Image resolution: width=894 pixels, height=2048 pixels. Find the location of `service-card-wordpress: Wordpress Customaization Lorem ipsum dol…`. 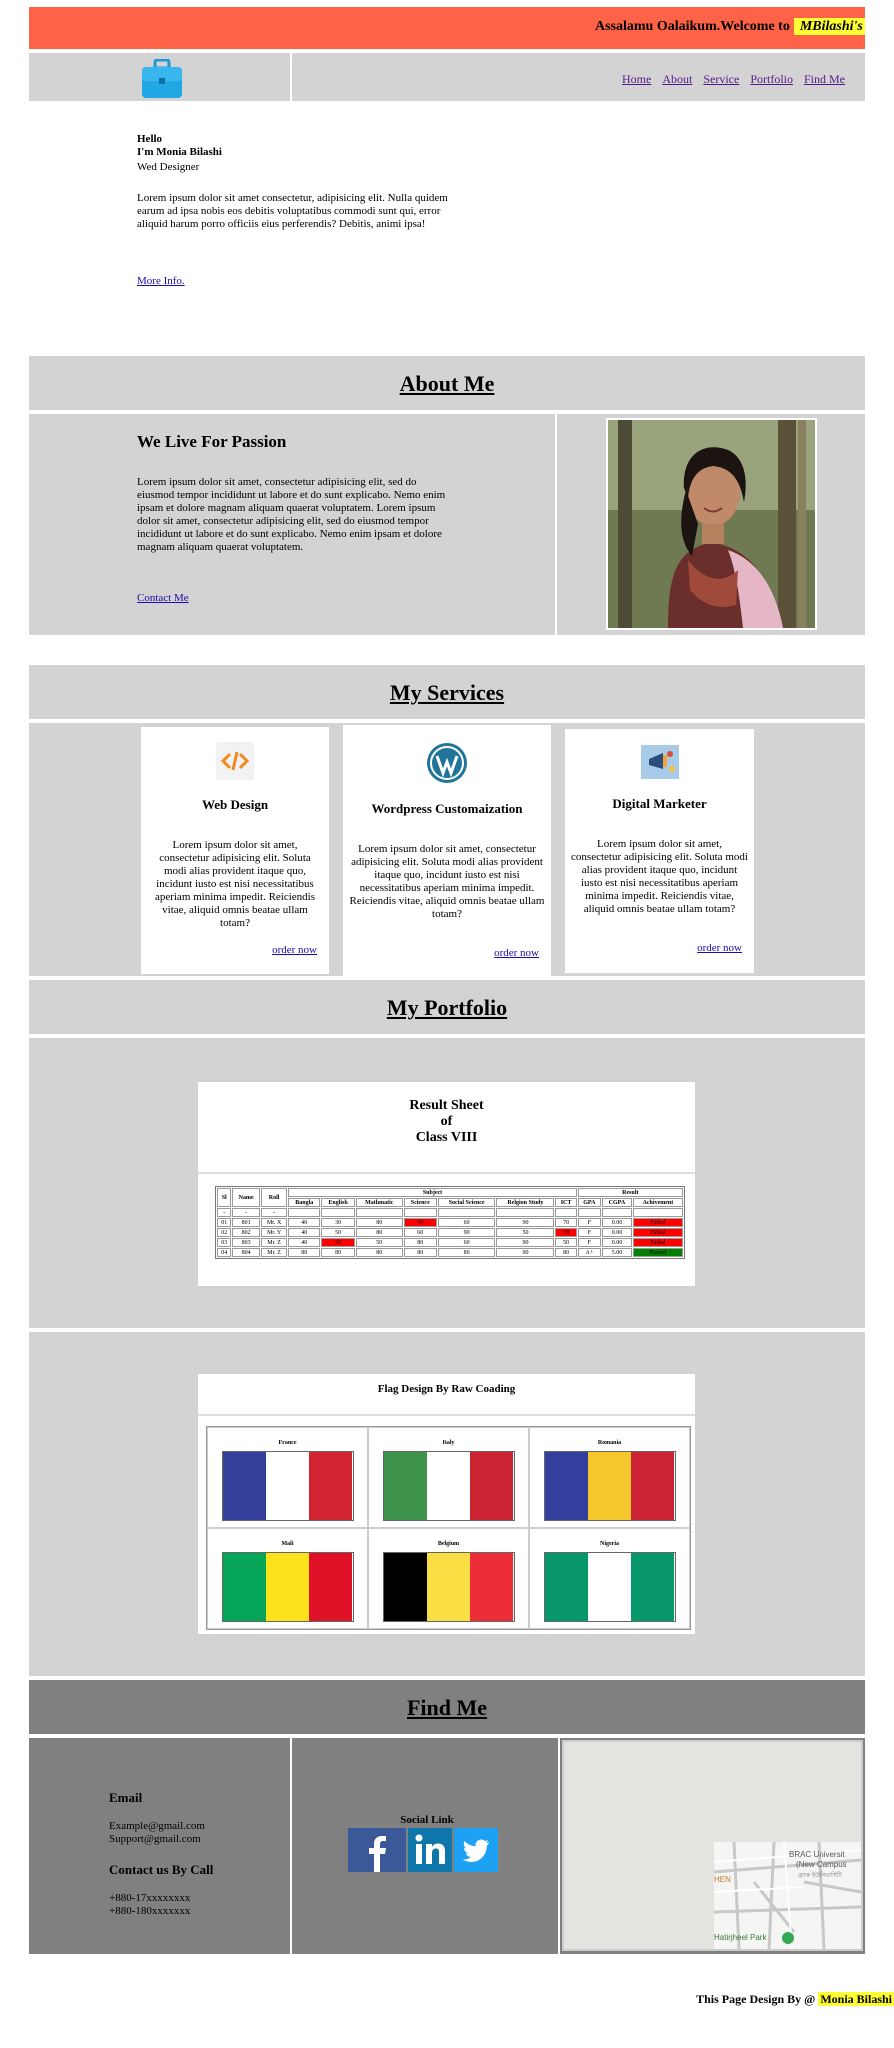

service-card-wordpress: Wordpress Customaization Lorem ipsum dol… is located at coordinates (447, 851).